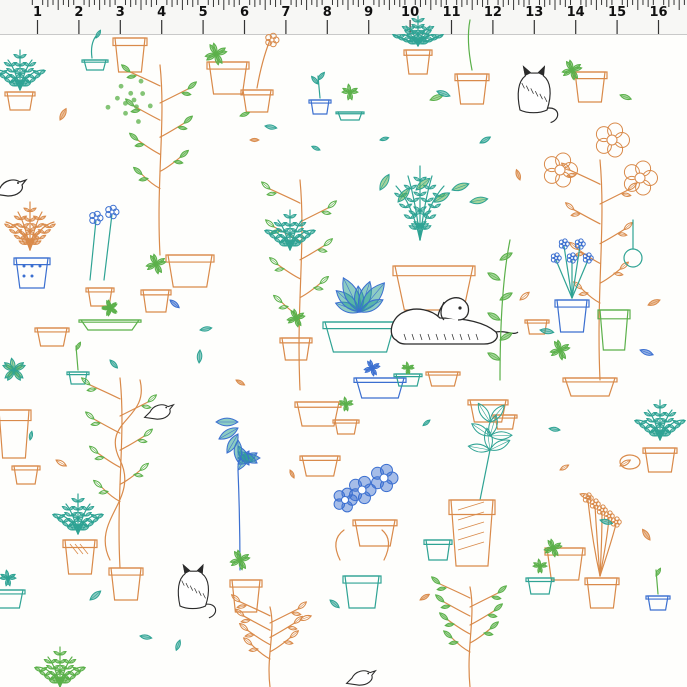  What do you see at coordinates (479, 448) in the screenshot?
I see `monstera-leaf` at bounding box center [479, 448].